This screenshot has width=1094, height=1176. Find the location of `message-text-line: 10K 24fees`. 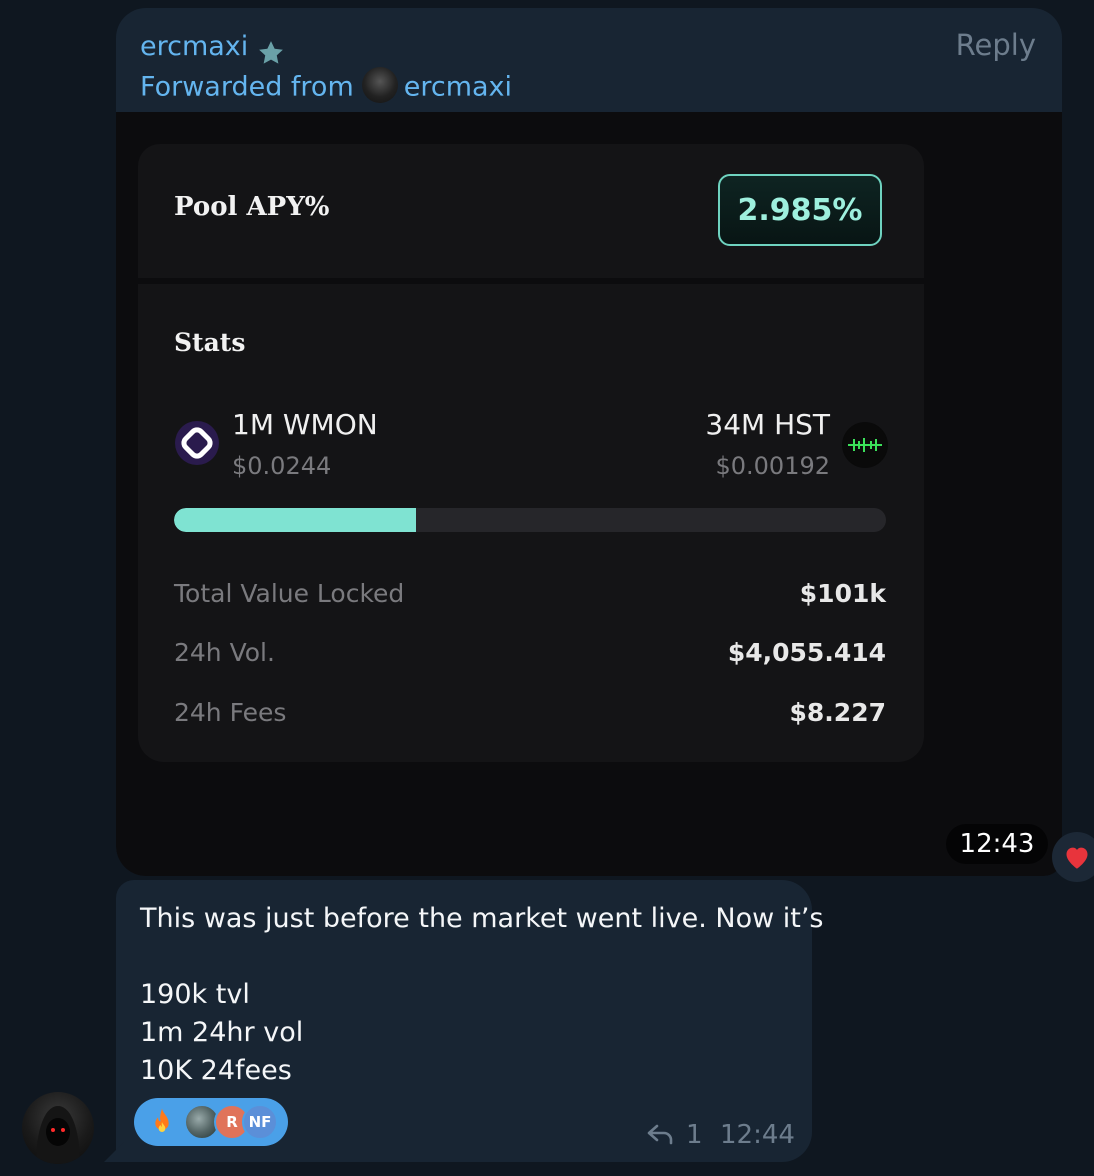

message-text-line: 10K 24fees is located at coordinates (216, 1070).